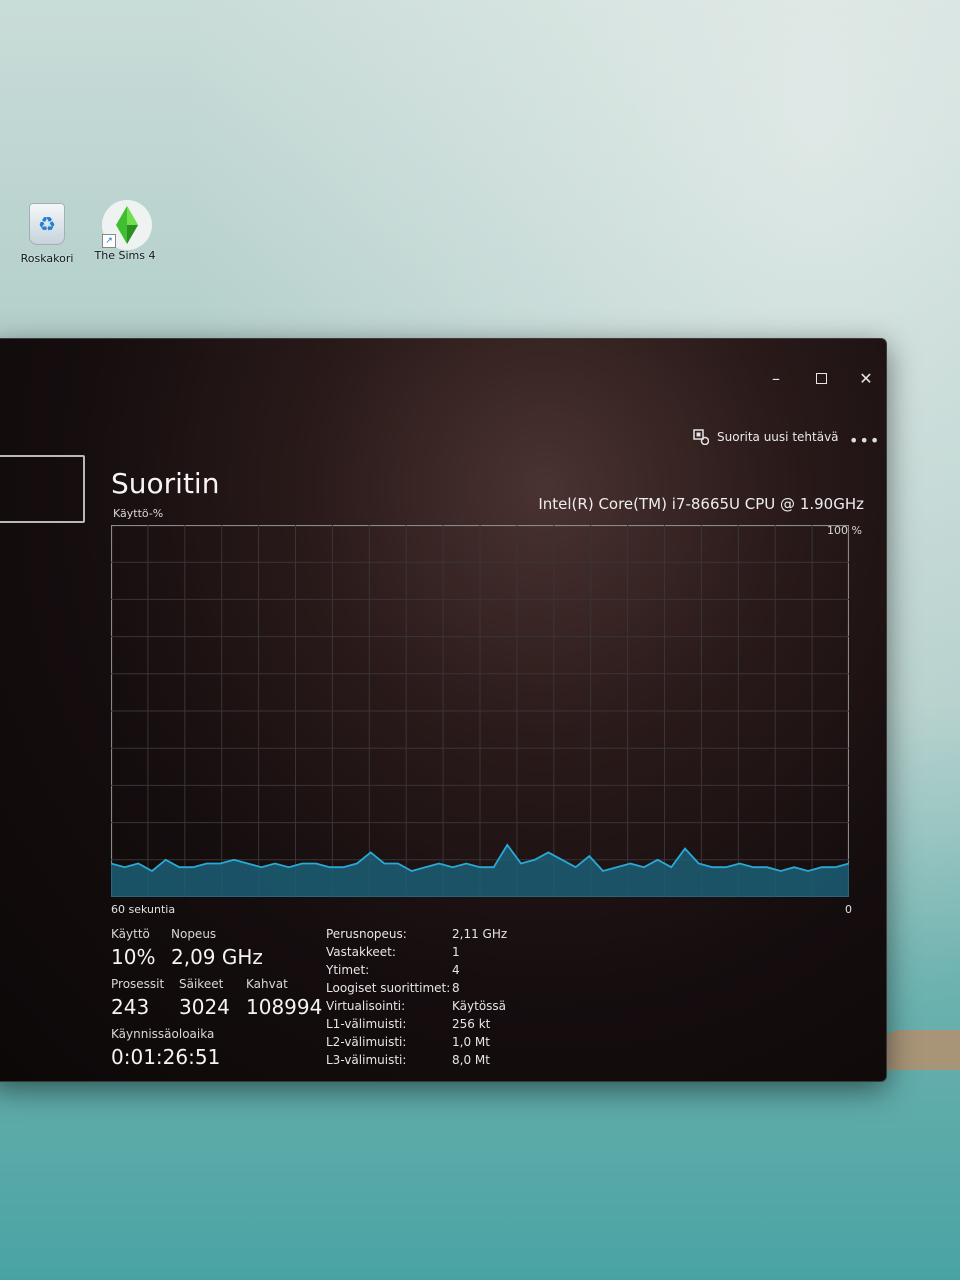  What do you see at coordinates (217, 957) in the screenshot?
I see `stat-speed-value: 2,09 GHz` at bounding box center [217, 957].